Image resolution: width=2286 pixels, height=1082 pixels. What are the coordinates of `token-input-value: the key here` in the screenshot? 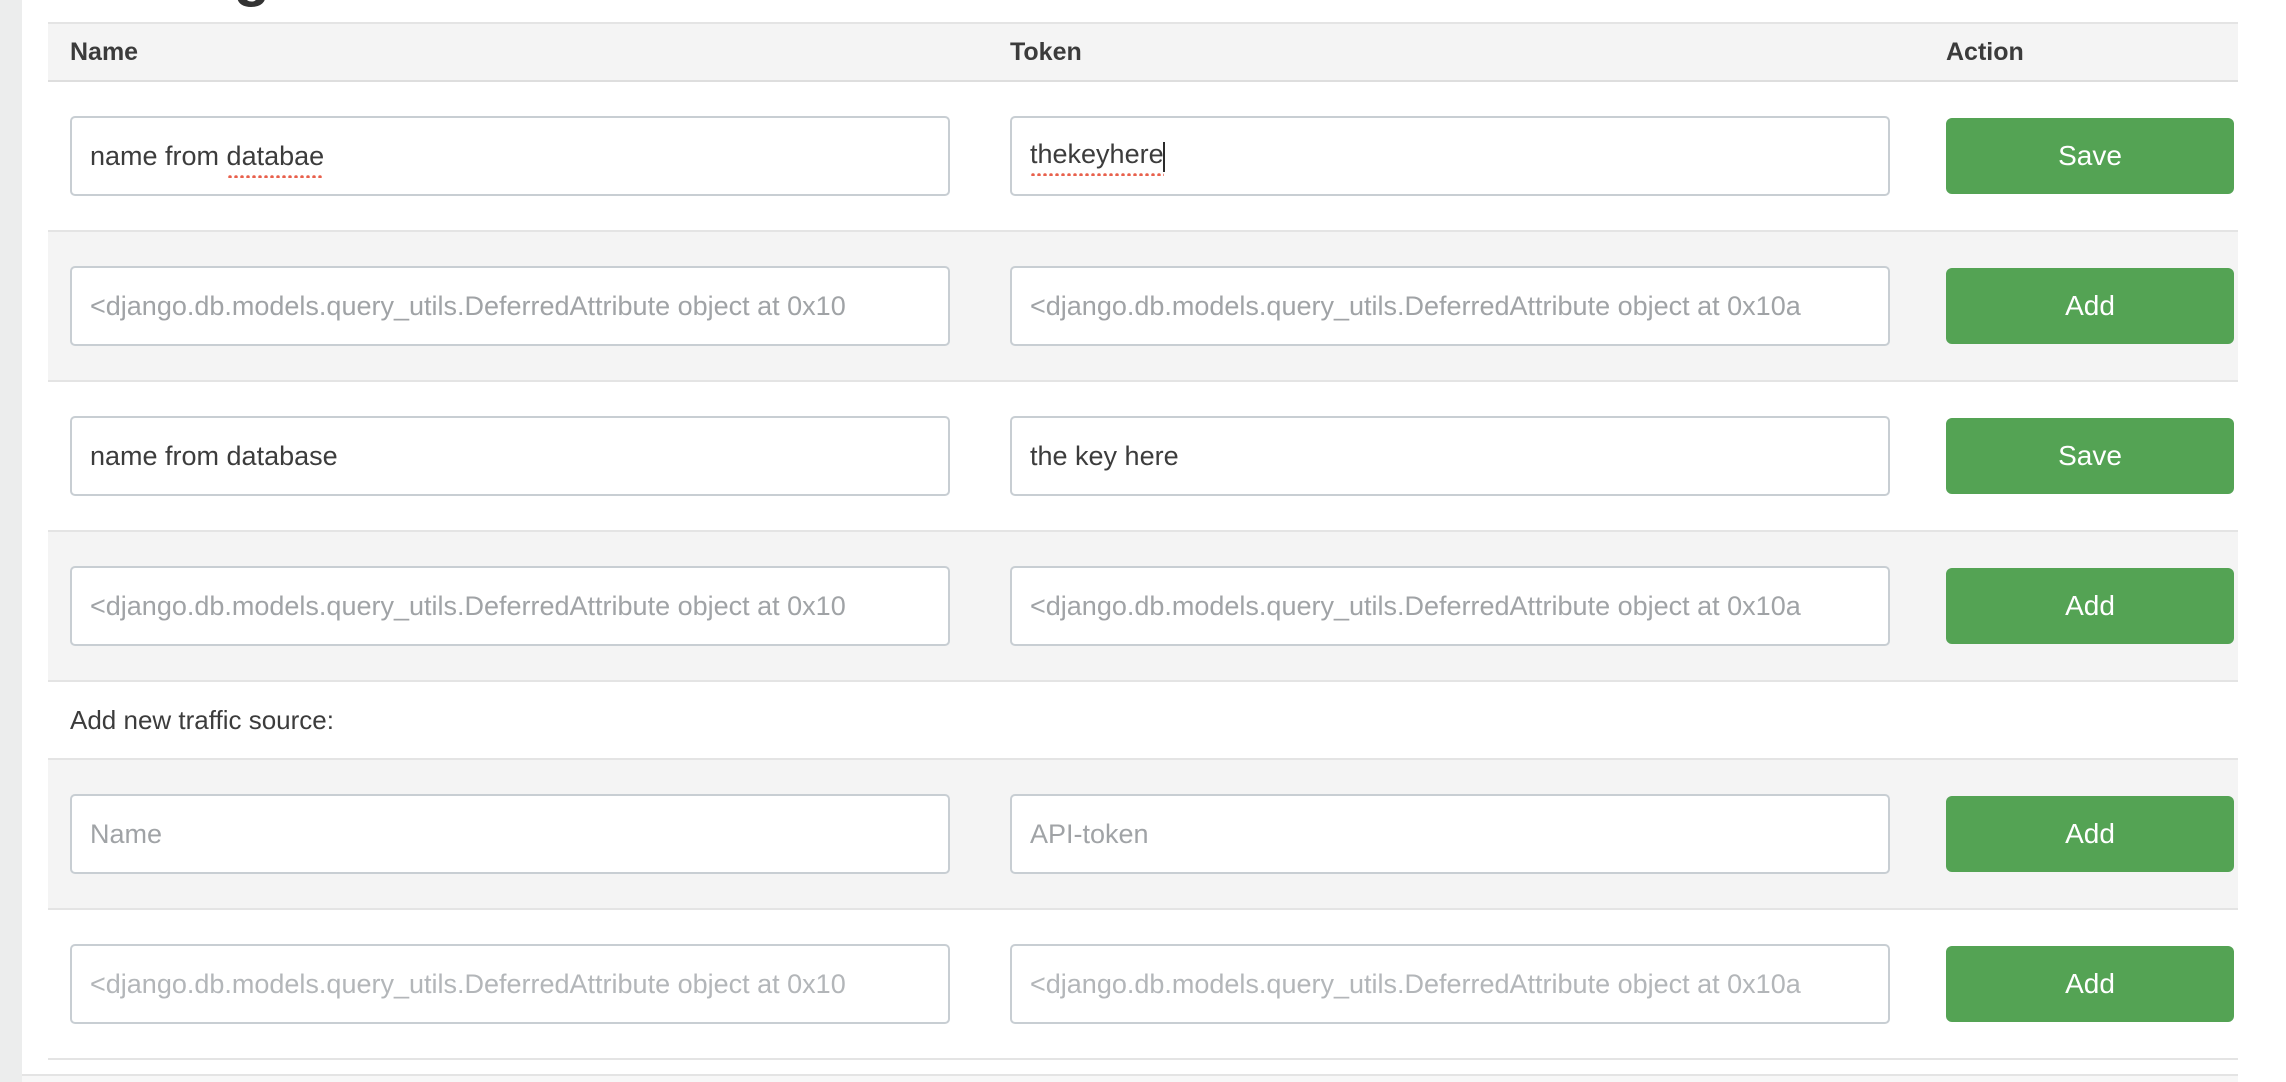 It's located at (1104, 455).